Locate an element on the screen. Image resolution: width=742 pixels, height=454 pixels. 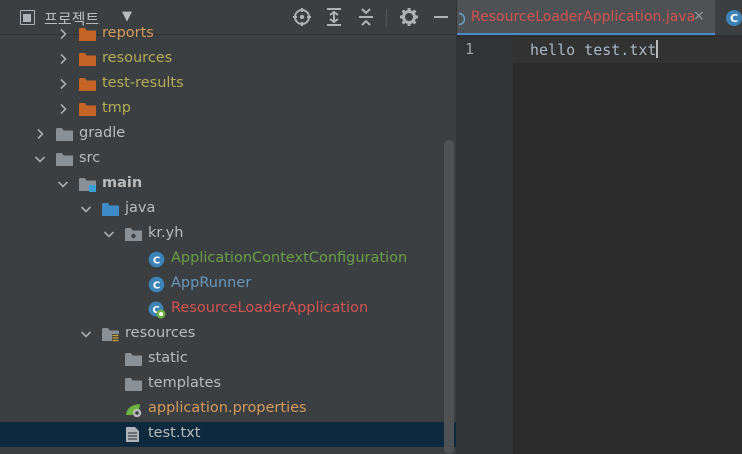
editor-gutter is located at coordinates (485, 245).